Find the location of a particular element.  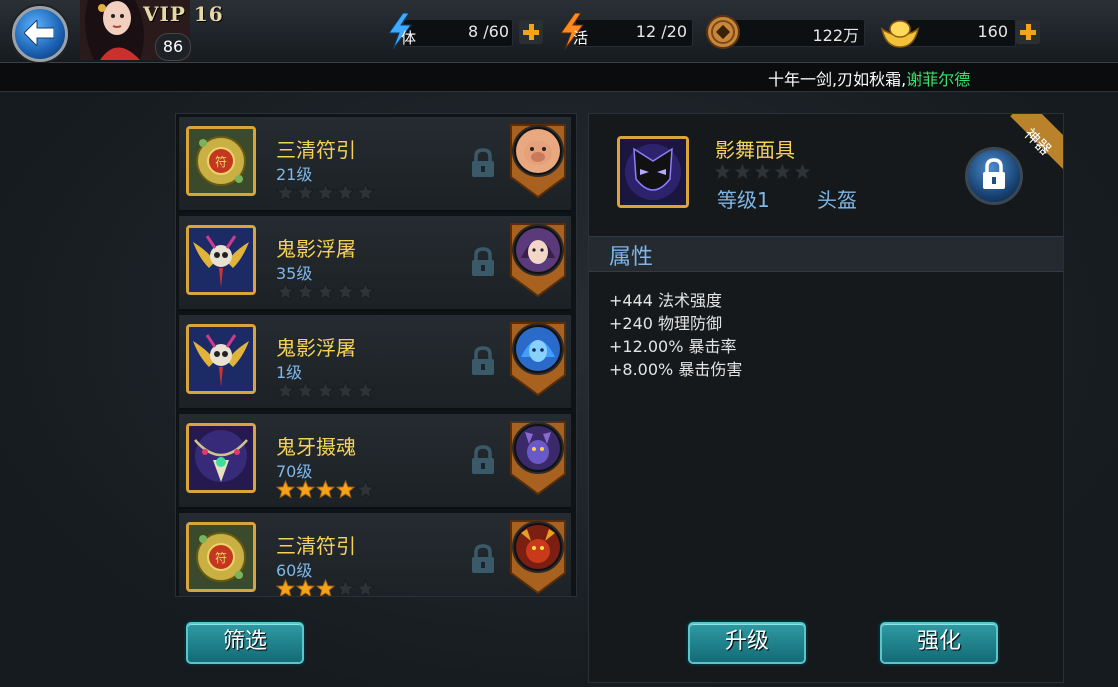

attributes-title: 属性 is located at coordinates (631, 257).